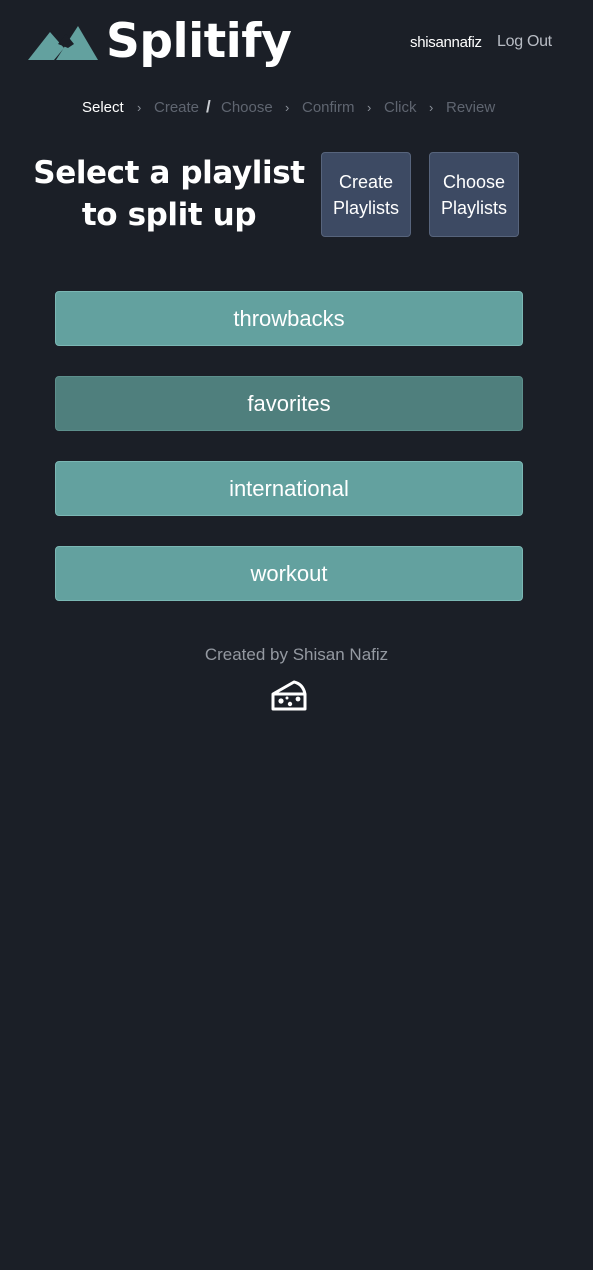 The height and width of the screenshot is (1270, 593). I want to click on footer-credit: Created by Shisan Nafiz, so click(296, 654).